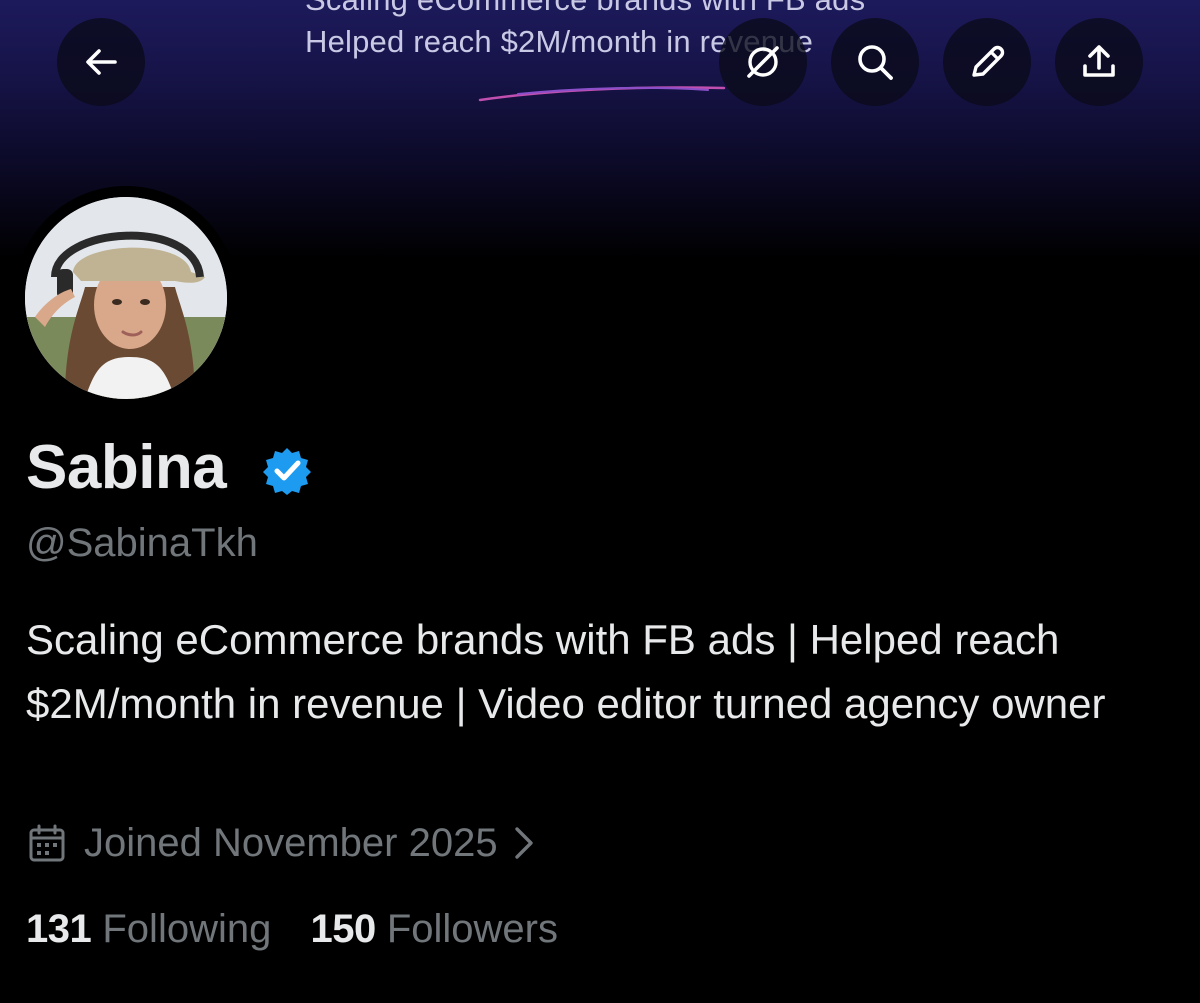 The width and height of the screenshot is (1200, 1003). I want to click on profile-photo, so click(126, 298).